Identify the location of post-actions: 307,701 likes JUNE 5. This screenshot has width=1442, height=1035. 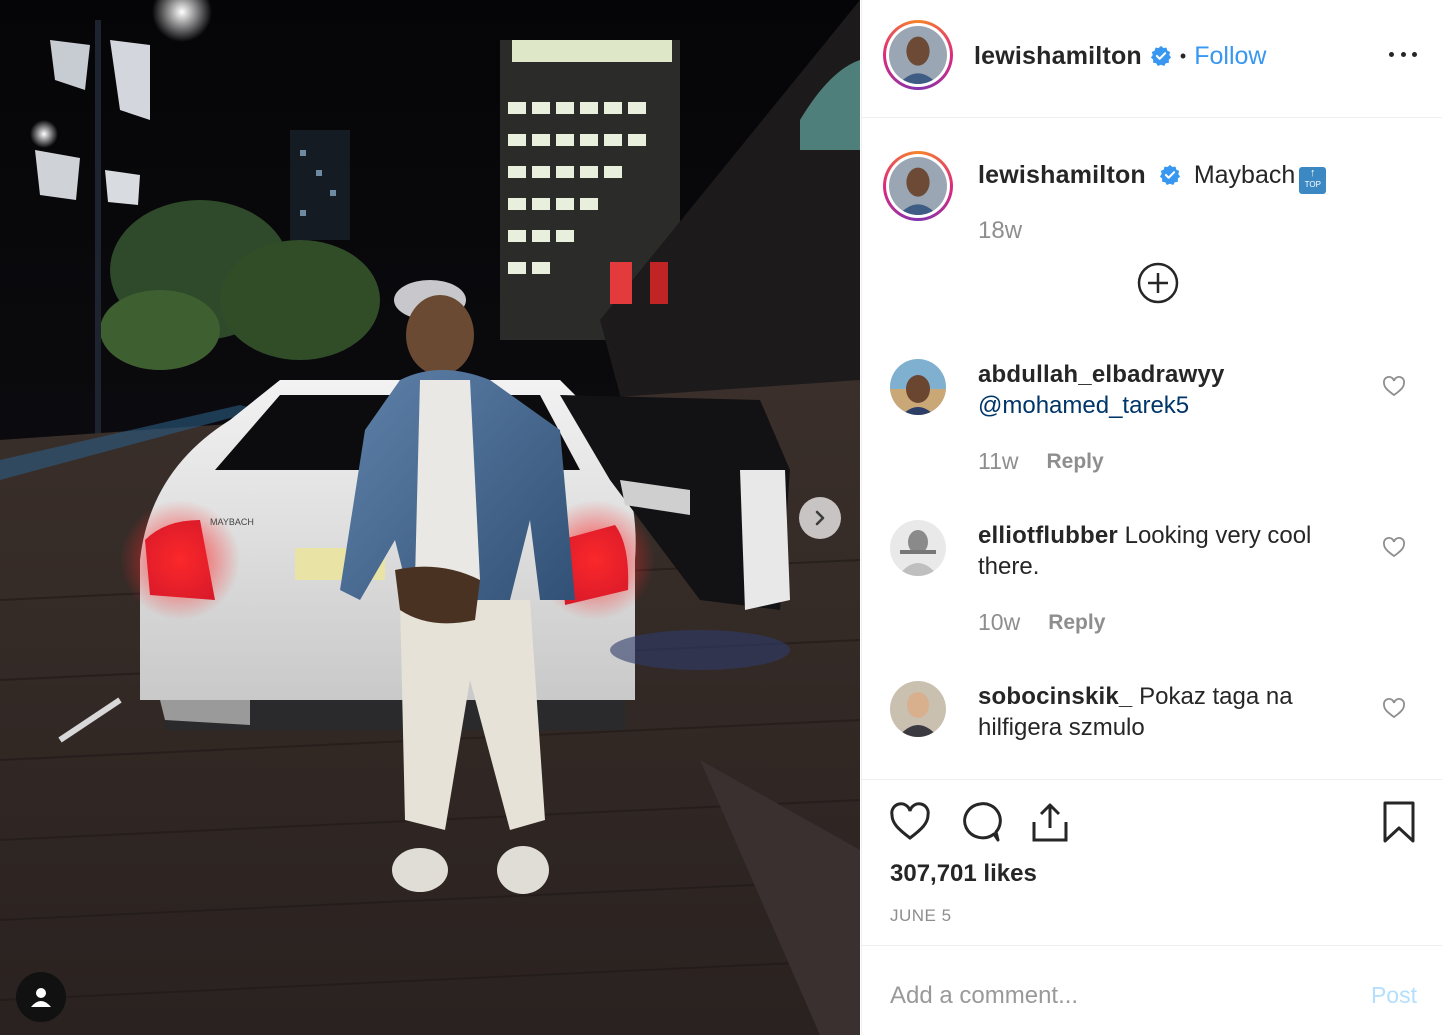
(1152, 862).